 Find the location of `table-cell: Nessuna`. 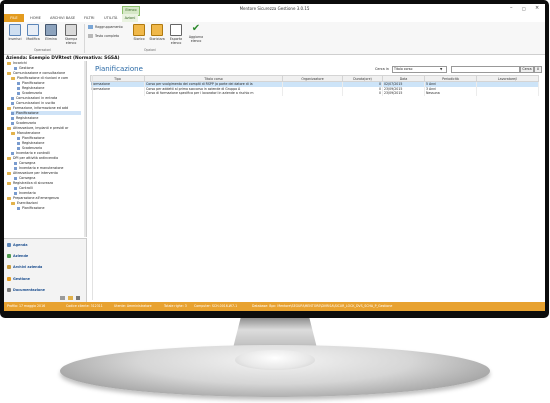

table-cell: Nessuna is located at coordinates (450, 93).